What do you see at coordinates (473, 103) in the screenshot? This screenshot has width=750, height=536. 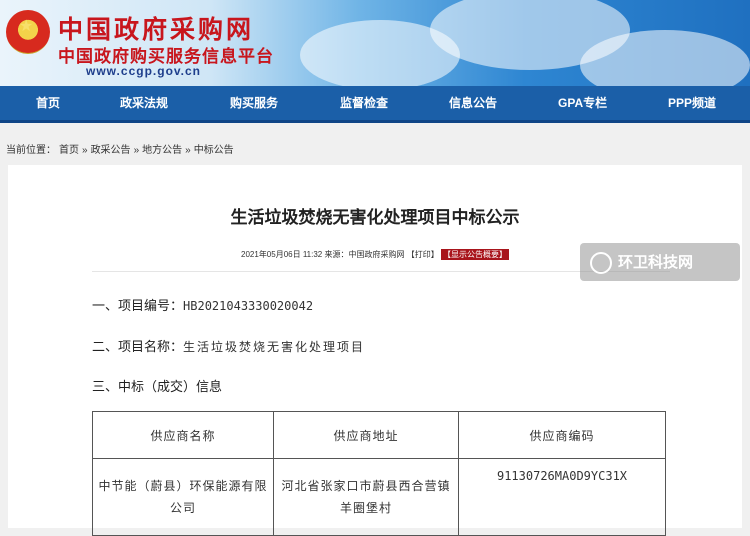 I see `nav-announcements: 信息公告` at bounding box center [473, 103].